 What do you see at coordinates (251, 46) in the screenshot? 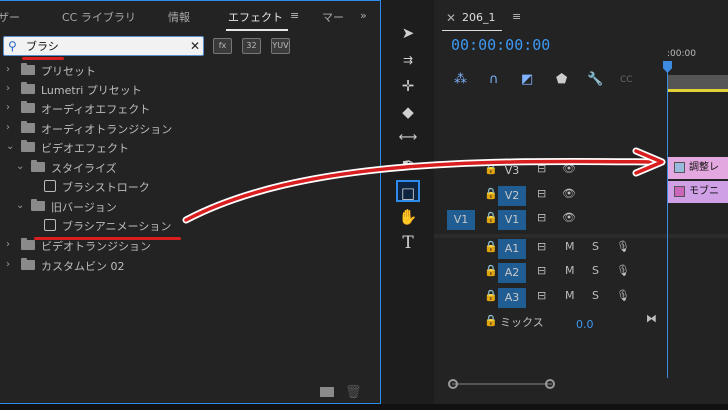
I see `32bit-filter-button: 32` at bounding box center [251, 46].